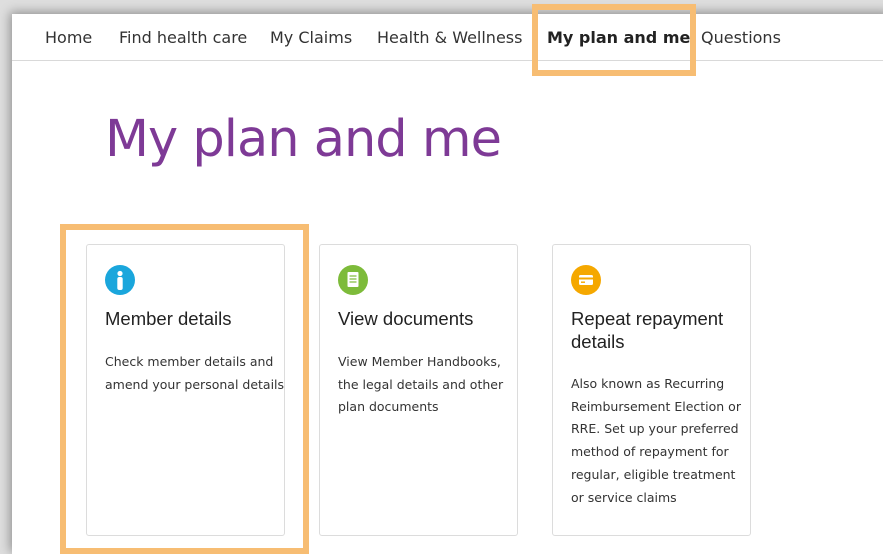  Describe the element at coordinates (353, 280) in the screenshot. I see `document-icon` at that location.